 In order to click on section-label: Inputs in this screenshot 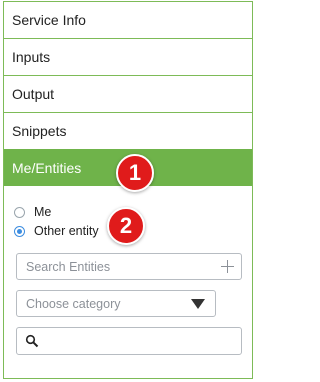, I will do `click(31, 57)`.